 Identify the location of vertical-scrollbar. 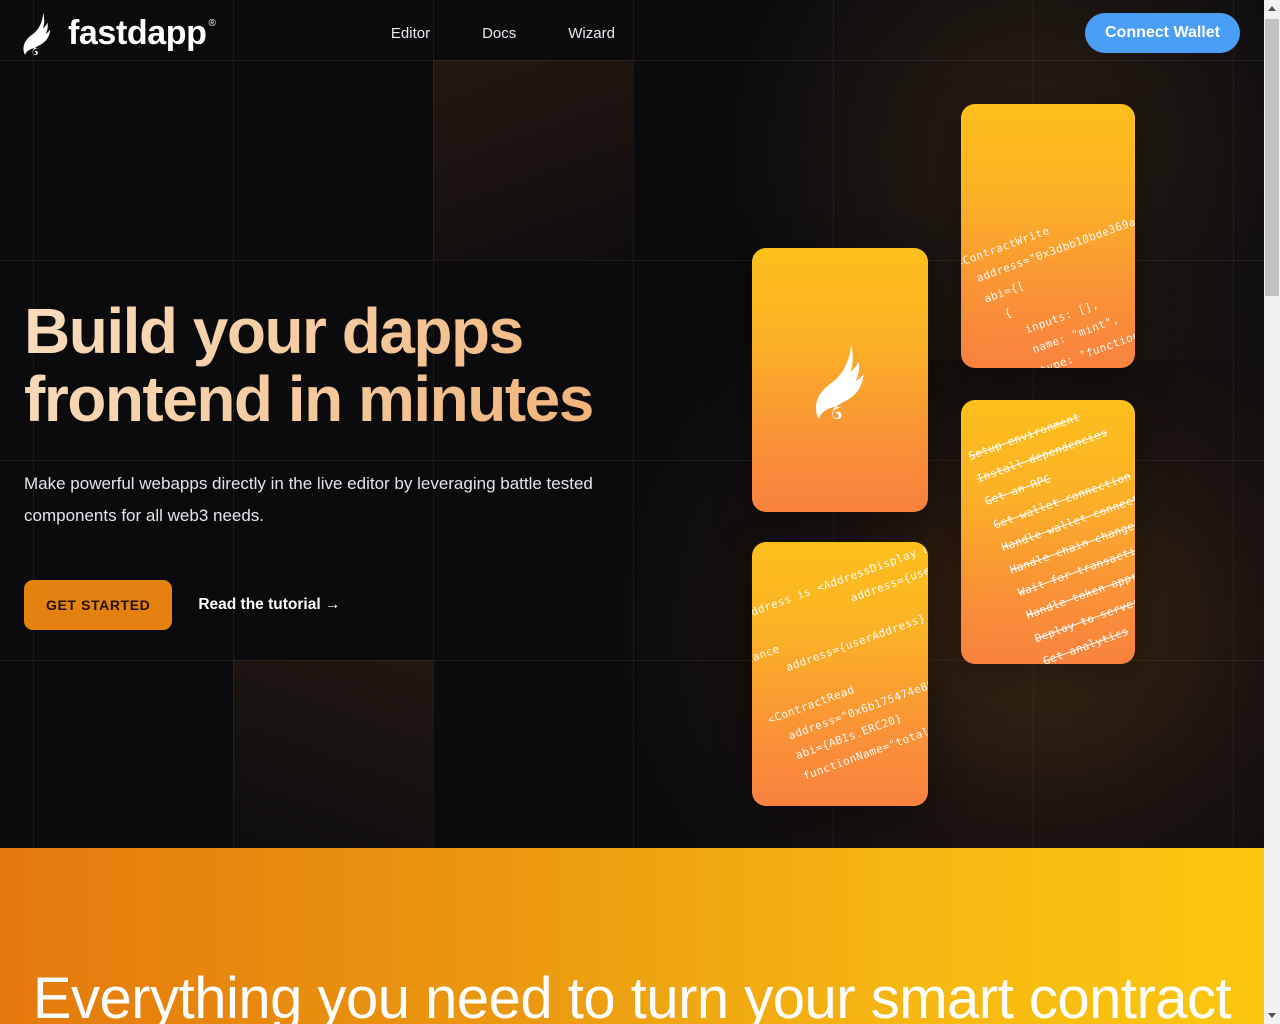
(1272, 512).